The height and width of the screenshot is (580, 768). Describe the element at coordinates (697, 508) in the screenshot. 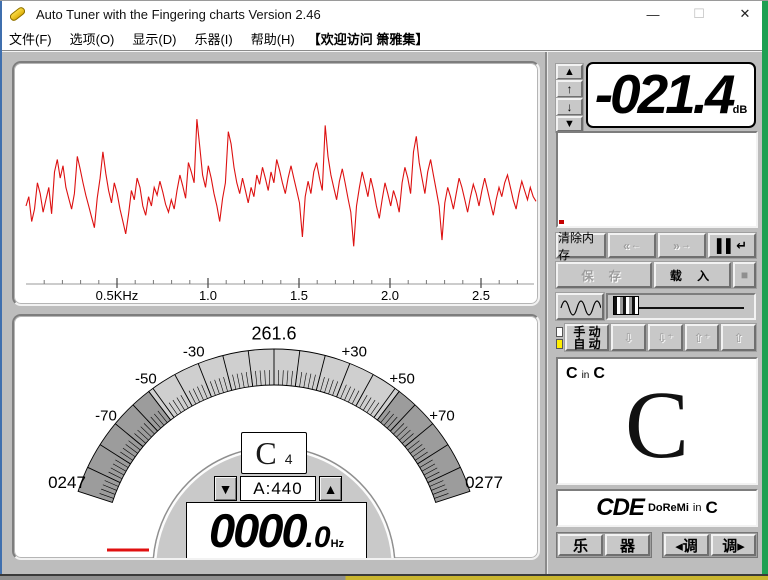

I see `solfege-in: in` at that location.